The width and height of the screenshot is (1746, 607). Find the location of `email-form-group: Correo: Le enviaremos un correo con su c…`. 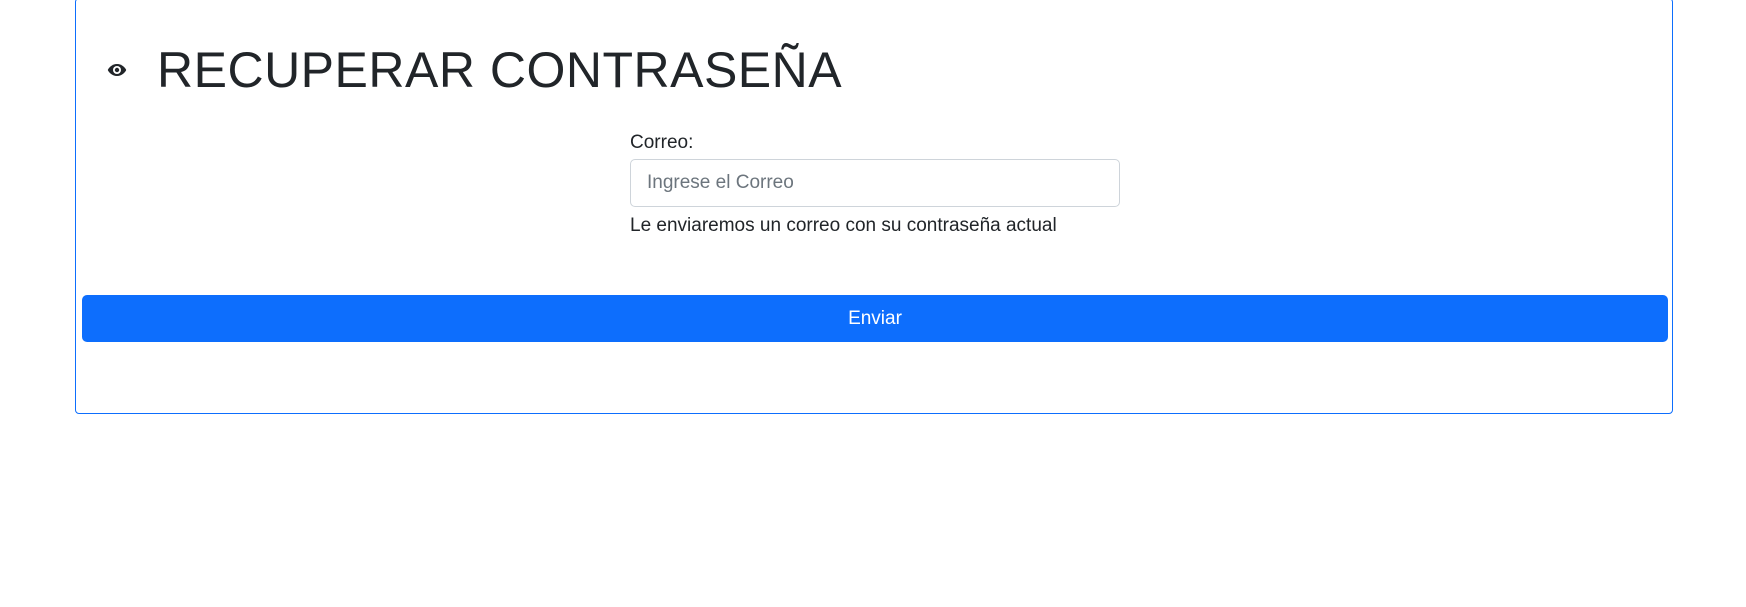

email-form-group: Correo: Le enviaremos un correo con su c… is located at coordinates (875, 185).